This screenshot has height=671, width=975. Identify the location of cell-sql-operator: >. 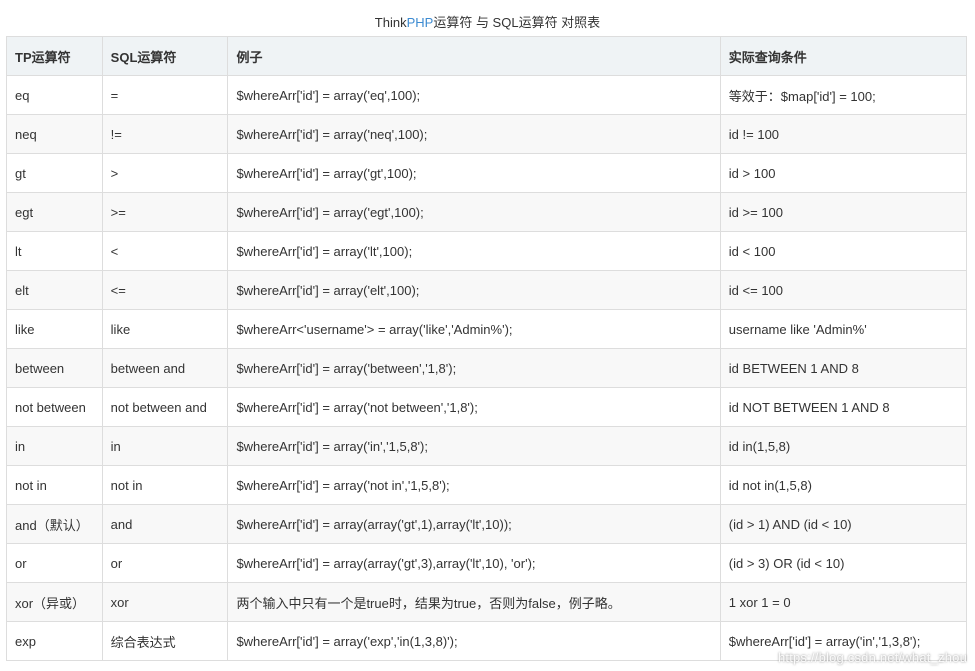
(165, 173).